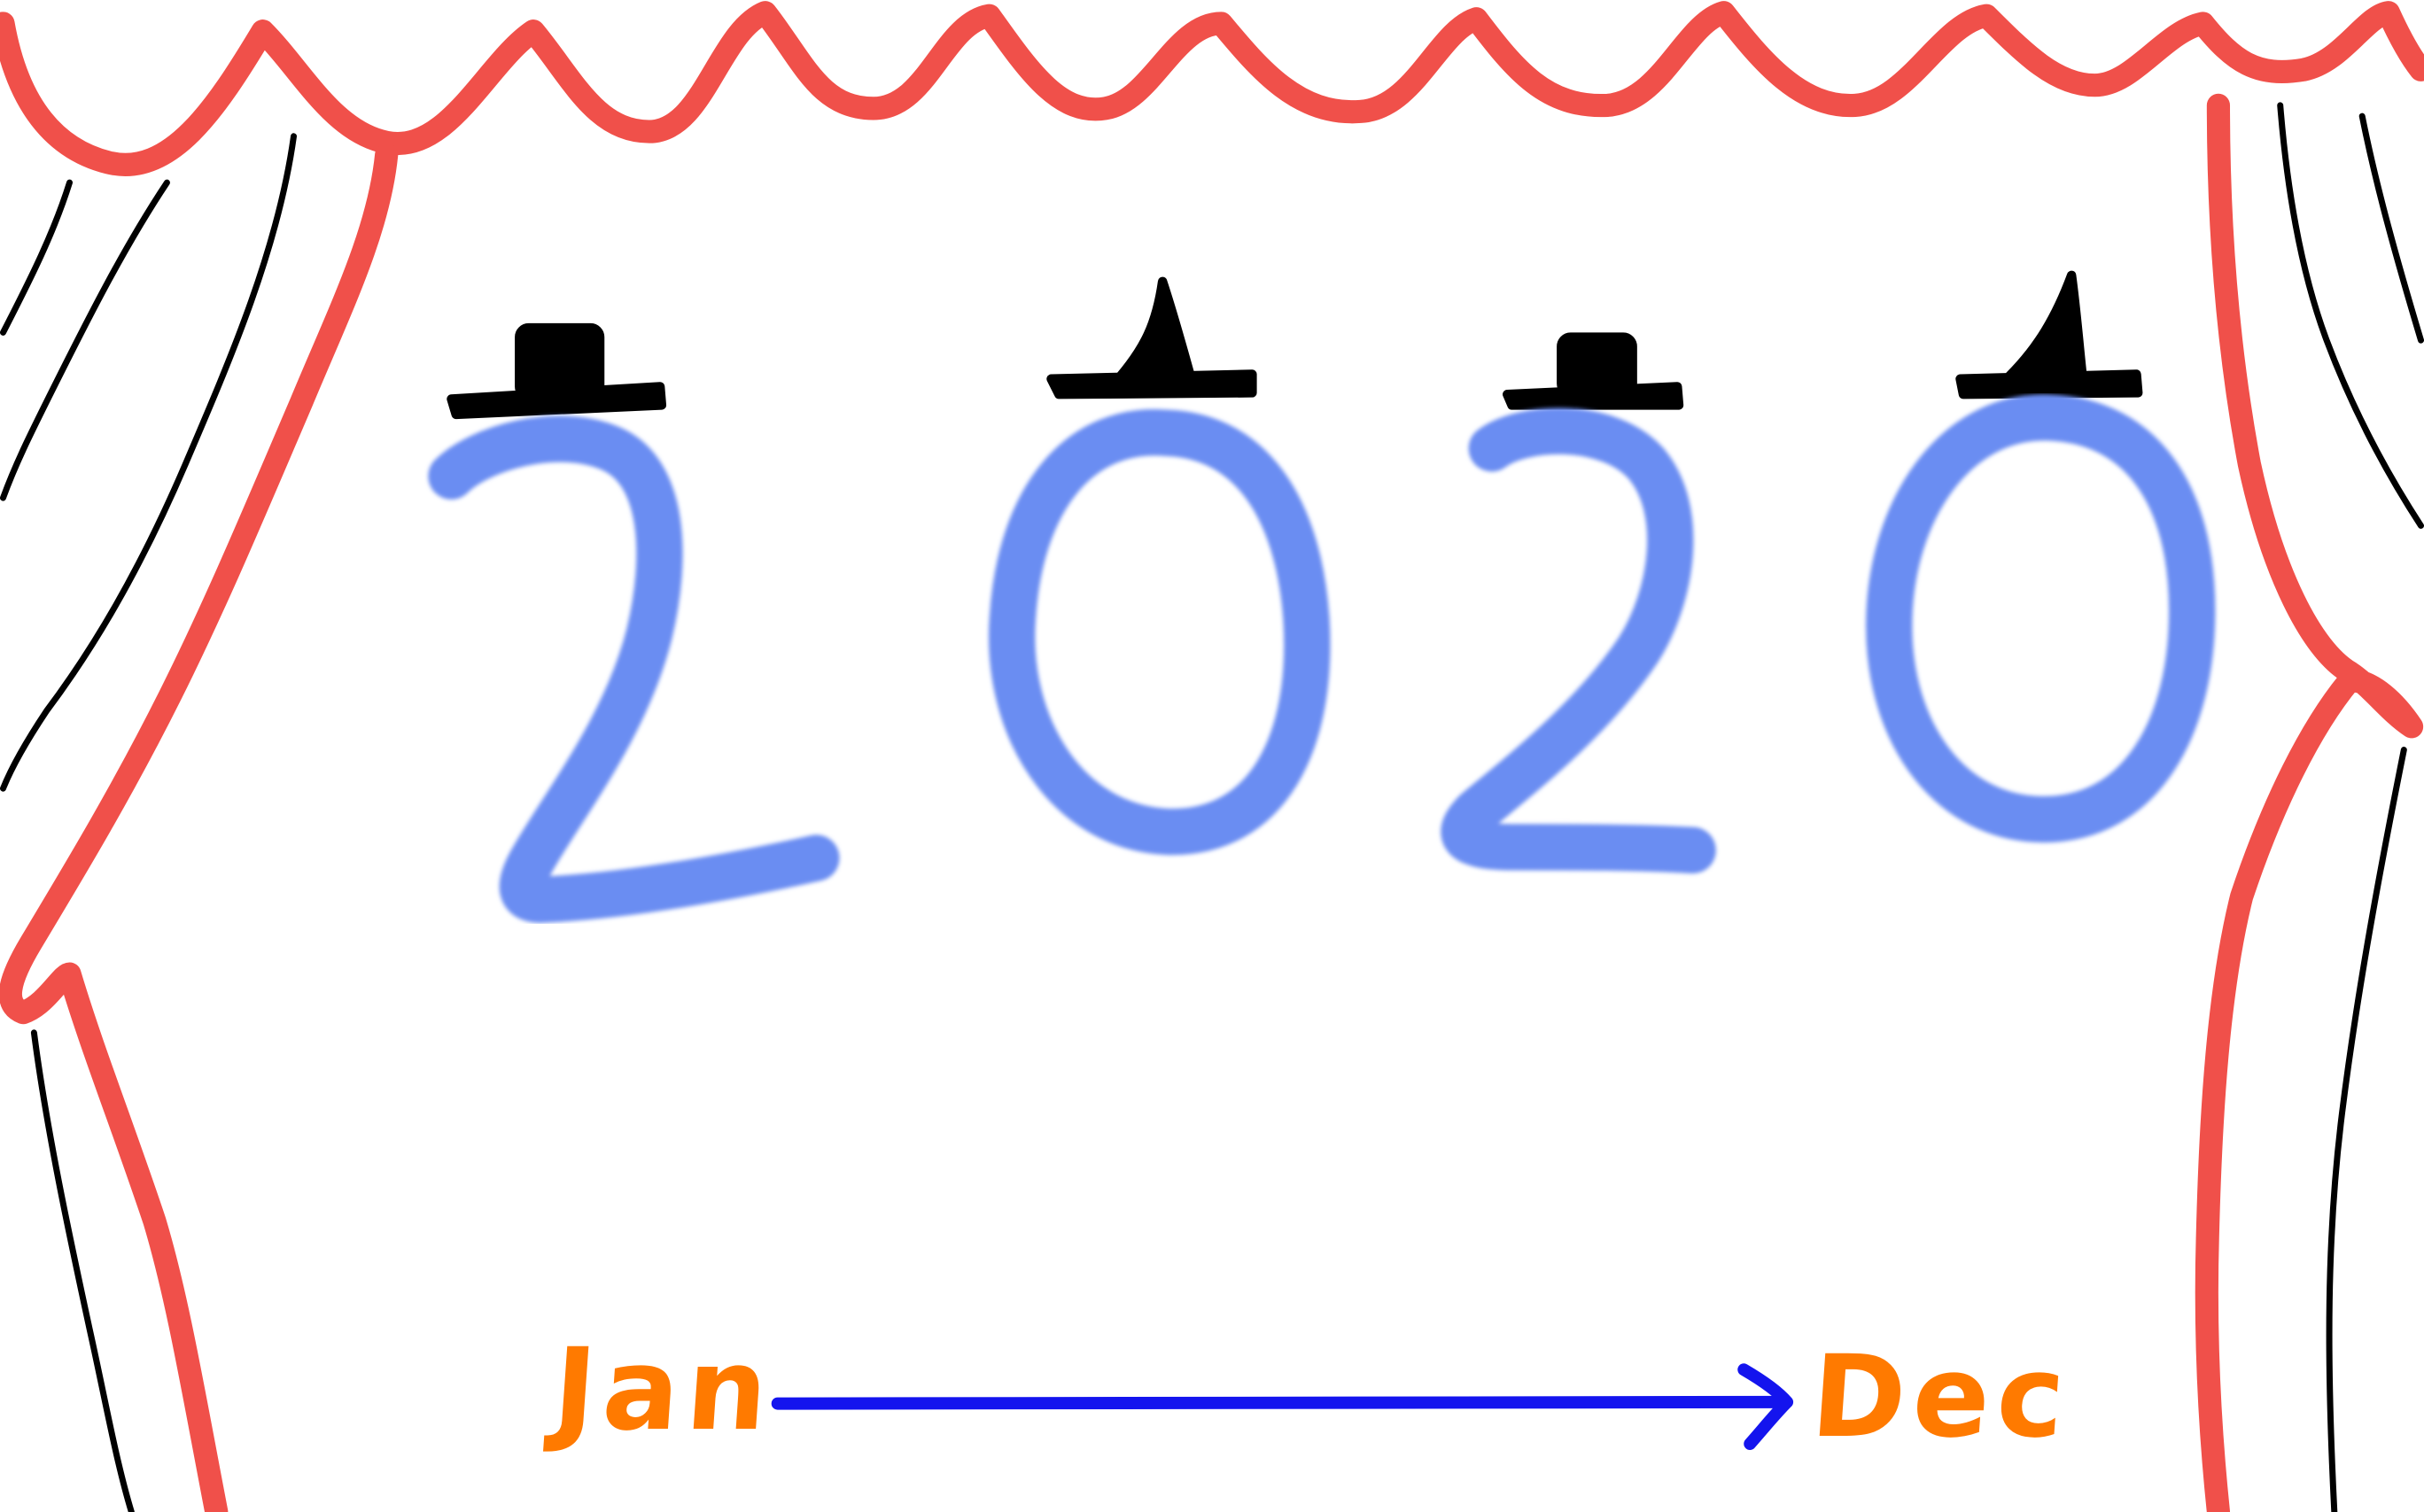 This screenshot has height=1512, width=2424. I want to click on year-digit-4: 0, so click(2047, 646).